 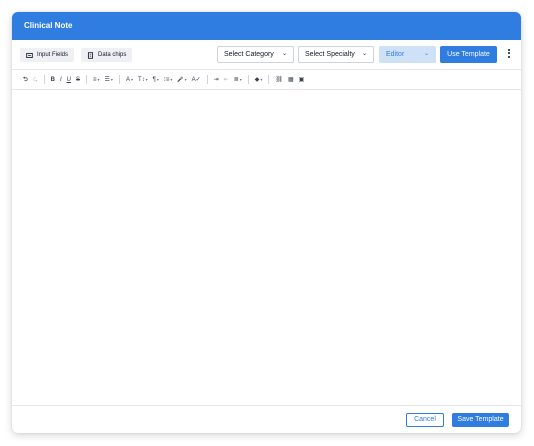 What do you see at coordinates (53, 80) in the screenshot?
I see `bold-icon: B` at bounding box center [53, 80].